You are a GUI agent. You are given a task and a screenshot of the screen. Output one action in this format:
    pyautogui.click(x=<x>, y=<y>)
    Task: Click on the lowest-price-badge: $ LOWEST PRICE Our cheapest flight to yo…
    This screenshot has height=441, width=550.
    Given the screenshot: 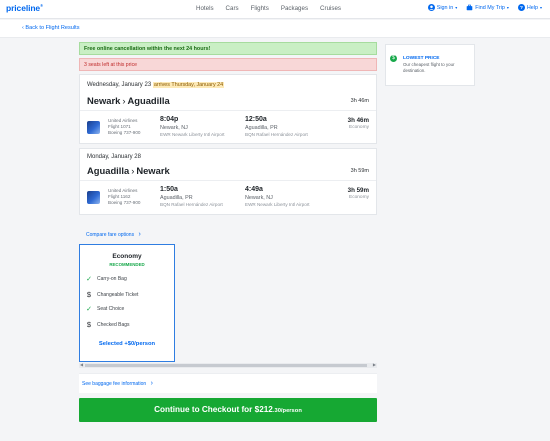 What is the action you would take?
    pyautogui.click(x=430, y=65)
    